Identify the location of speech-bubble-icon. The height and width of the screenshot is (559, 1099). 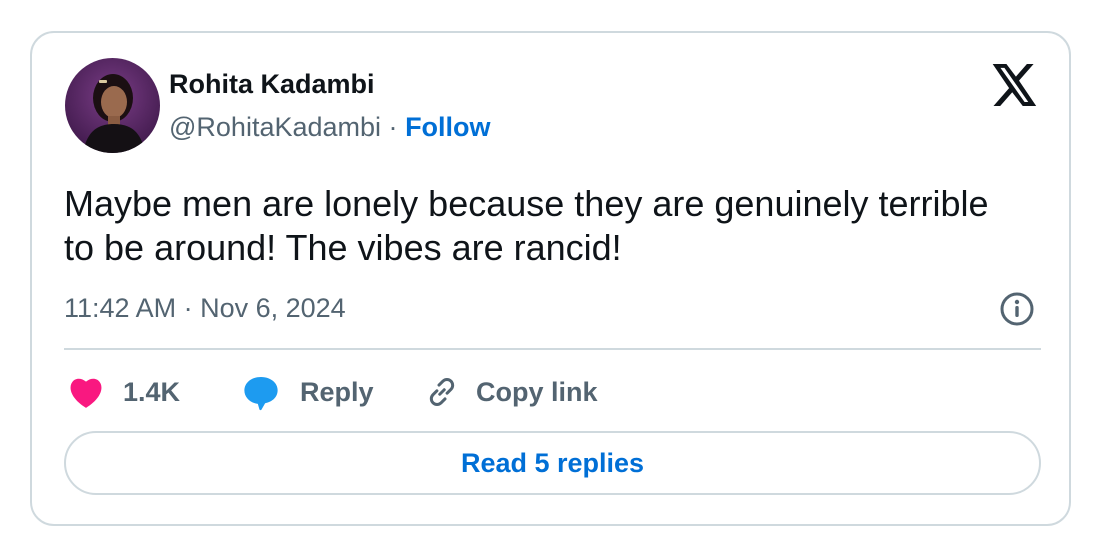
(261, 393).